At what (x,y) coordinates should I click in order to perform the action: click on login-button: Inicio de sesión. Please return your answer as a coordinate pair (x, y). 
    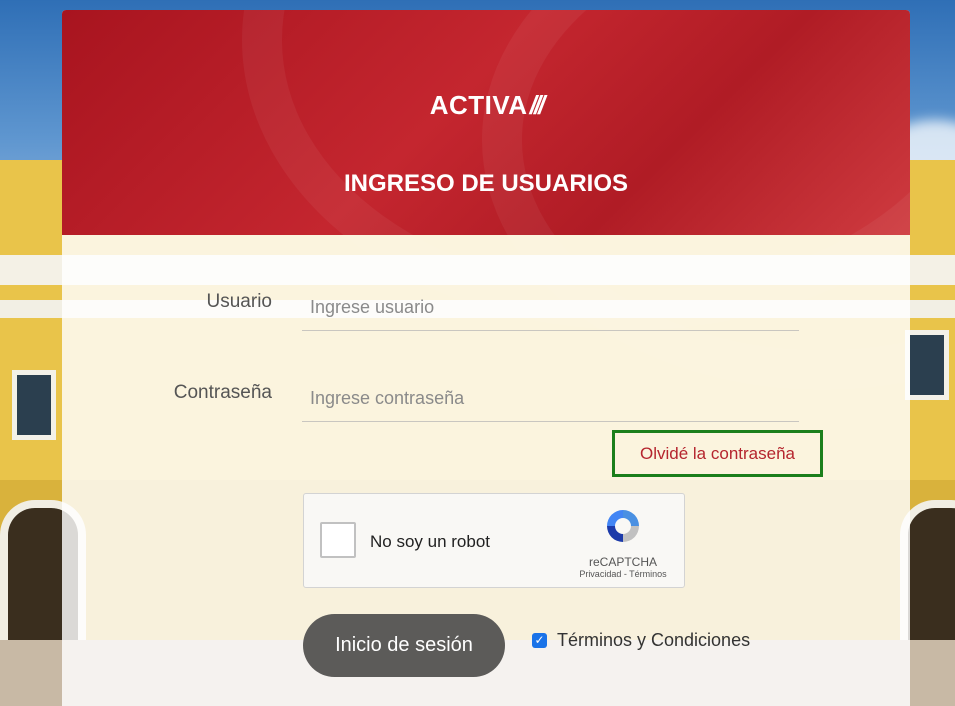
    Looking at the image, I should click on (404, 645).